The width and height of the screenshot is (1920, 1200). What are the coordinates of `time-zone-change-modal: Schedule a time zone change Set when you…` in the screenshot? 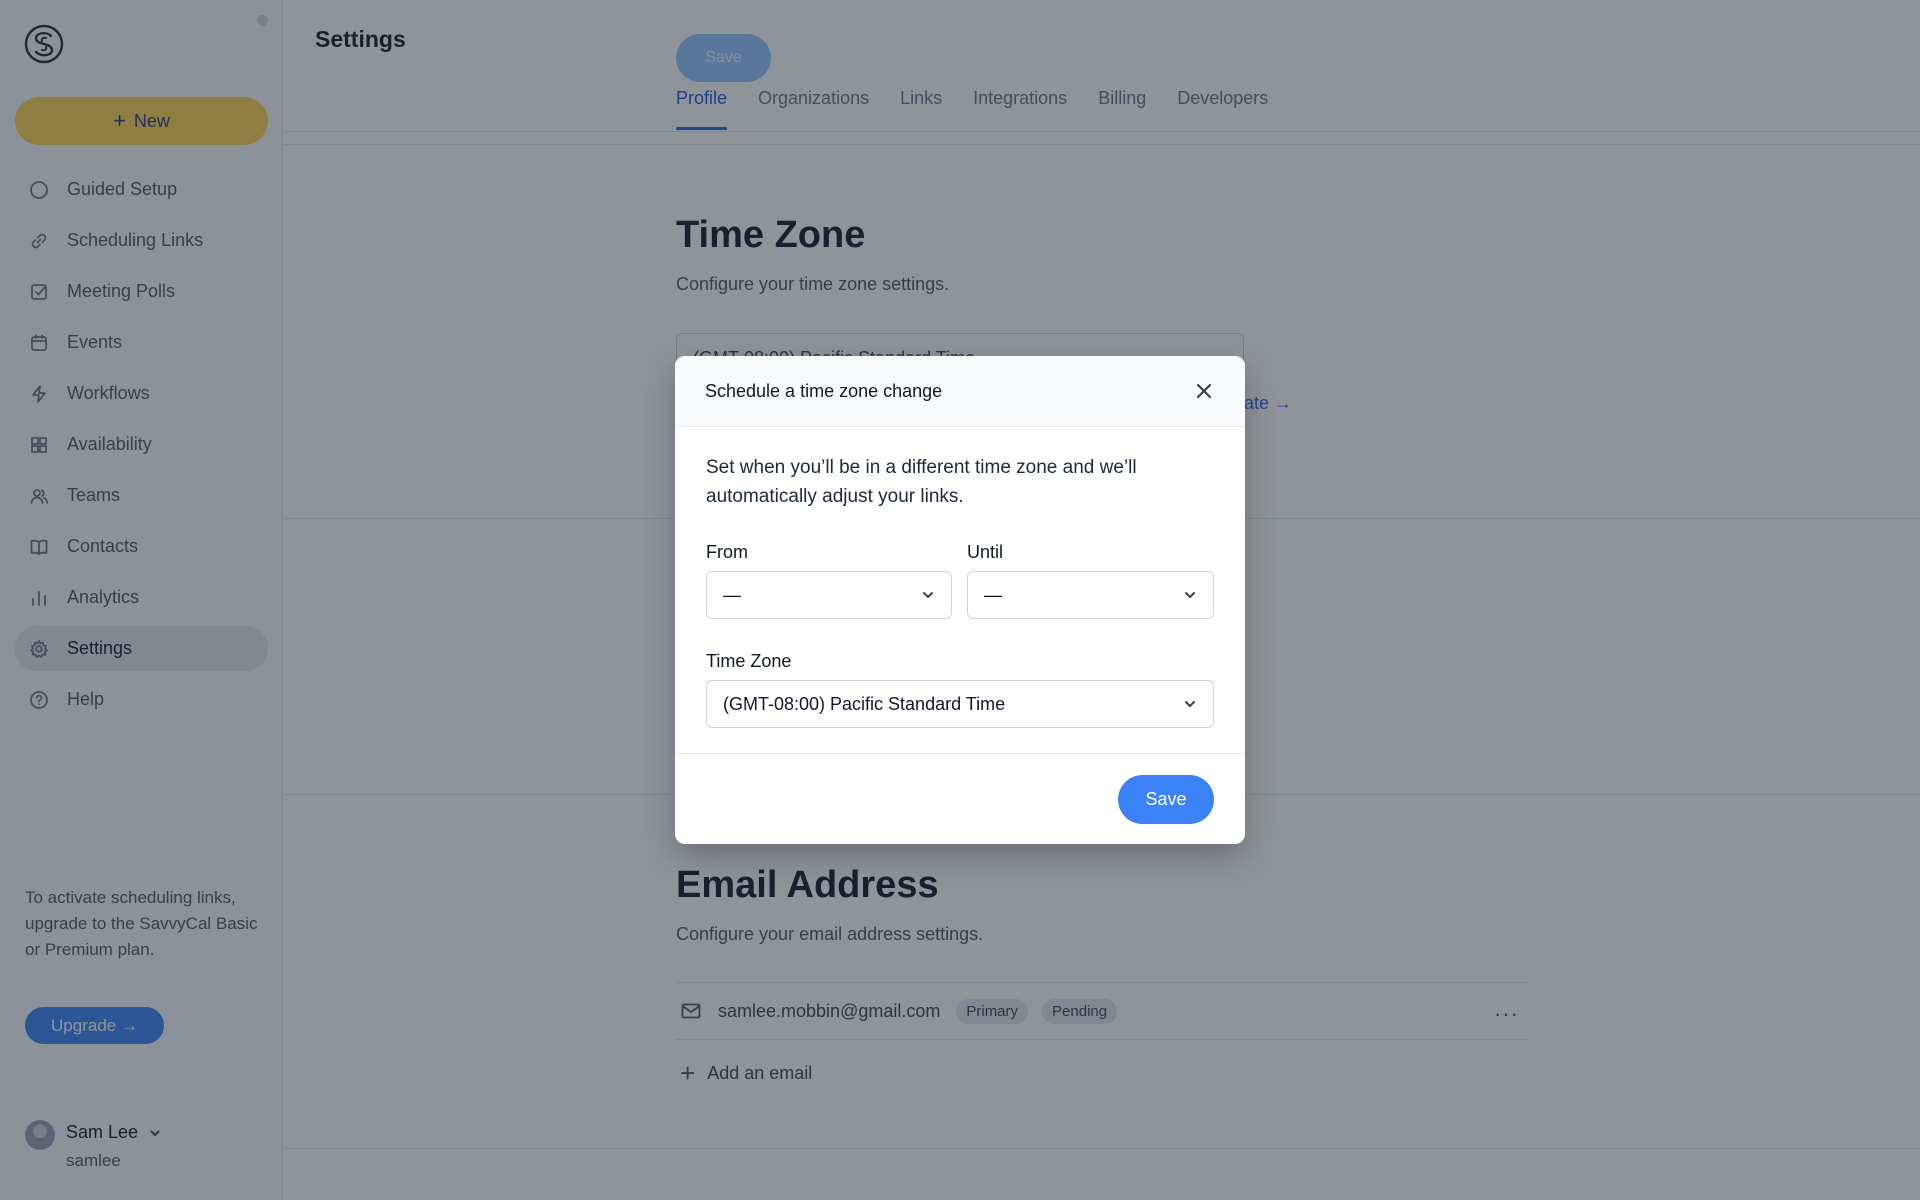 It's located at (960, 600).